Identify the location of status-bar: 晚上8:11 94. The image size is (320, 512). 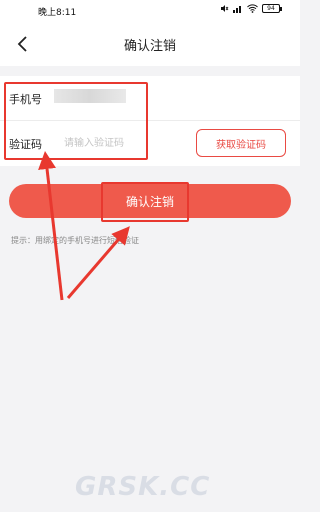
(150, 11).